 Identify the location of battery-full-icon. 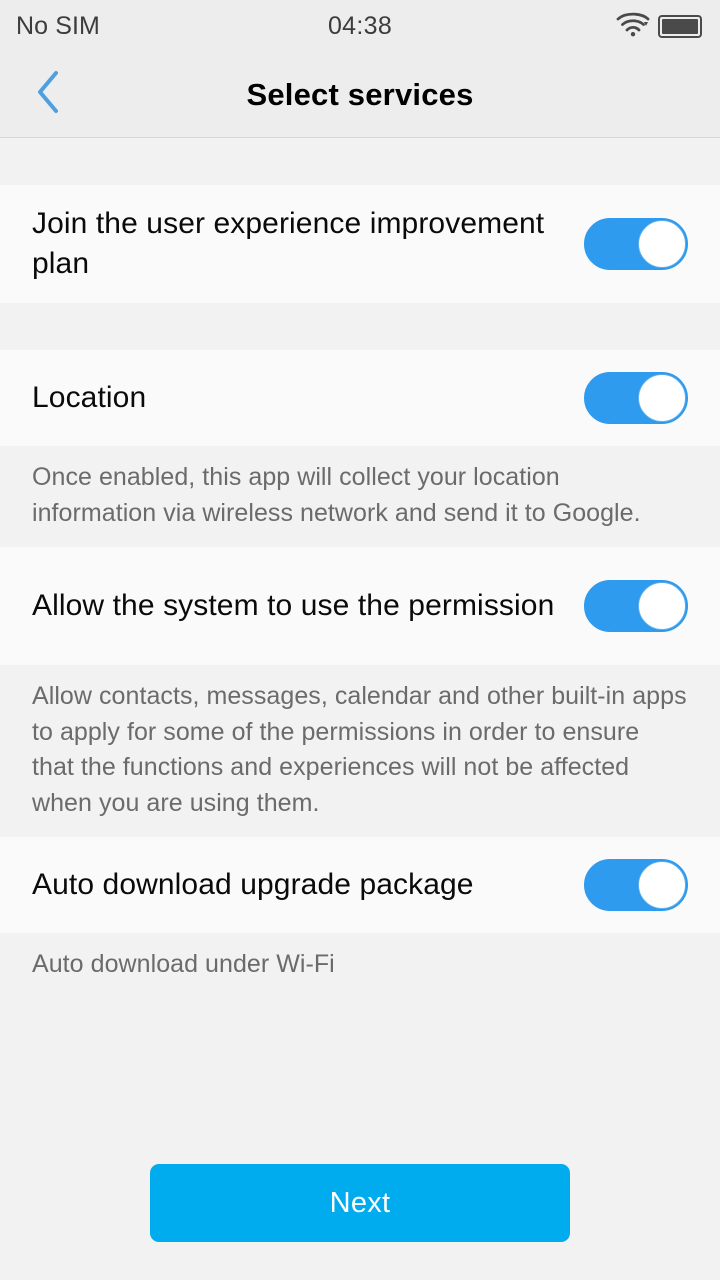
(680, 26).